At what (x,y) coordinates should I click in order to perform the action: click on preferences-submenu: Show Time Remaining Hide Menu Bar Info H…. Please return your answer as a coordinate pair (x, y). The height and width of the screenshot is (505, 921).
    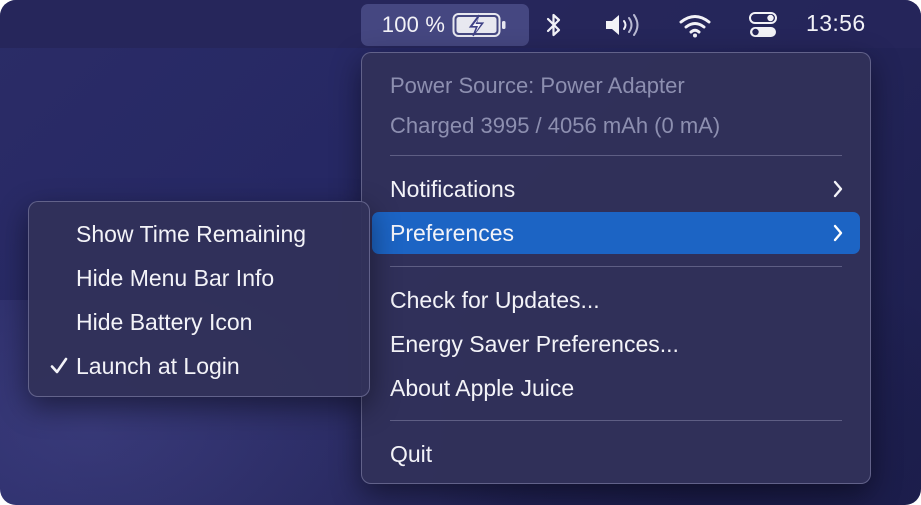
    Looking at the image, I should click on (199, 299).